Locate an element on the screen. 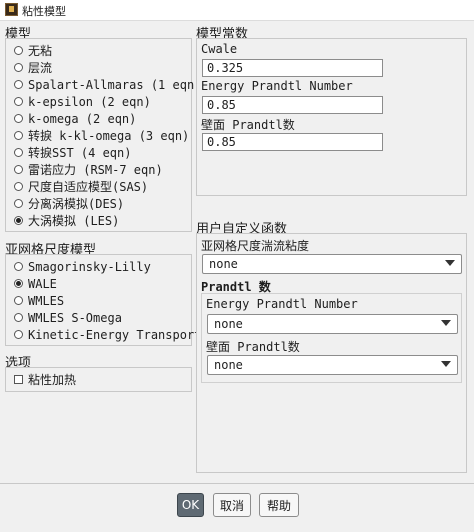 The image size is (474, 532). subgrid-option-wmles: WMLES is located at coordinates (39, 300).